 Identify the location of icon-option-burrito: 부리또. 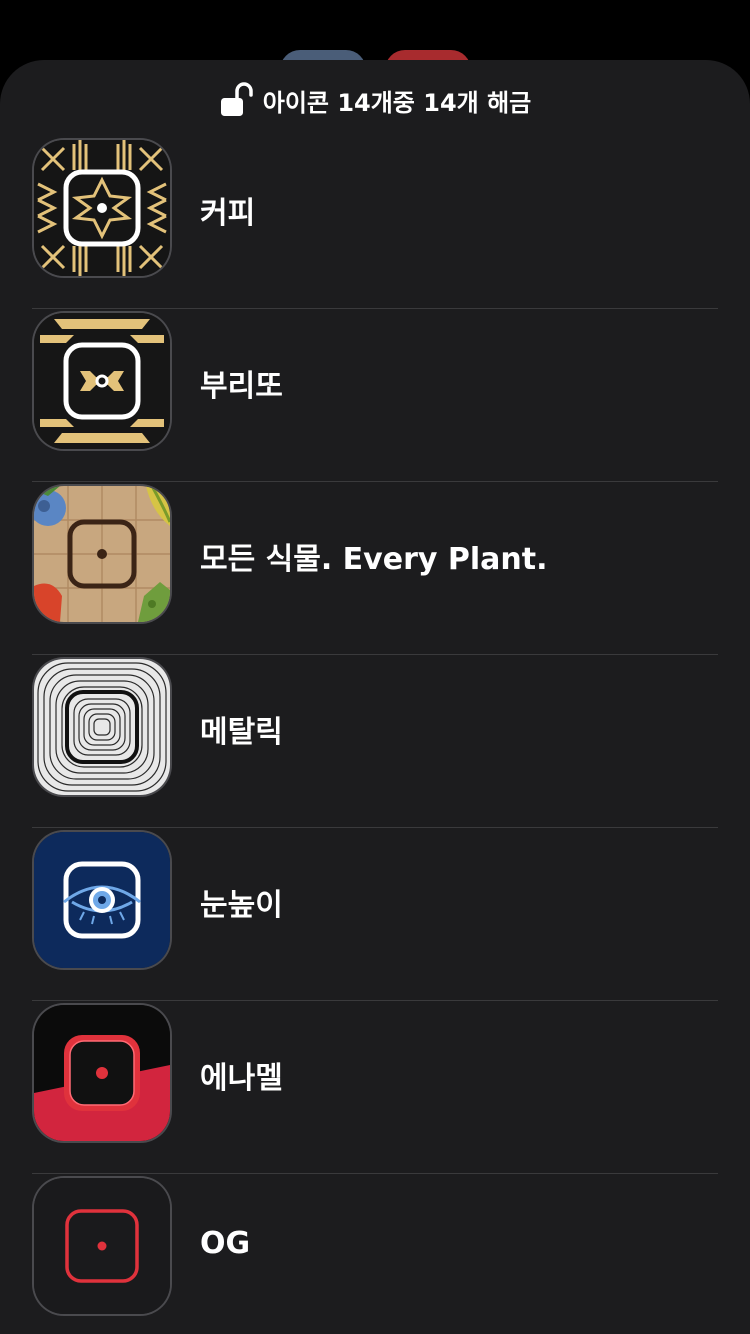
(375, 395).